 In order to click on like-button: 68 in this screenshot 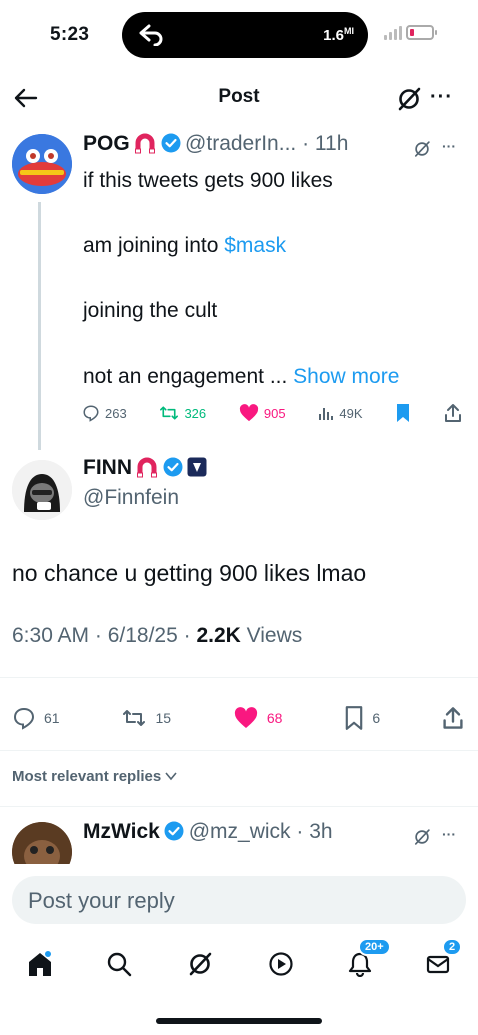, I will do `click(257, 718)`.